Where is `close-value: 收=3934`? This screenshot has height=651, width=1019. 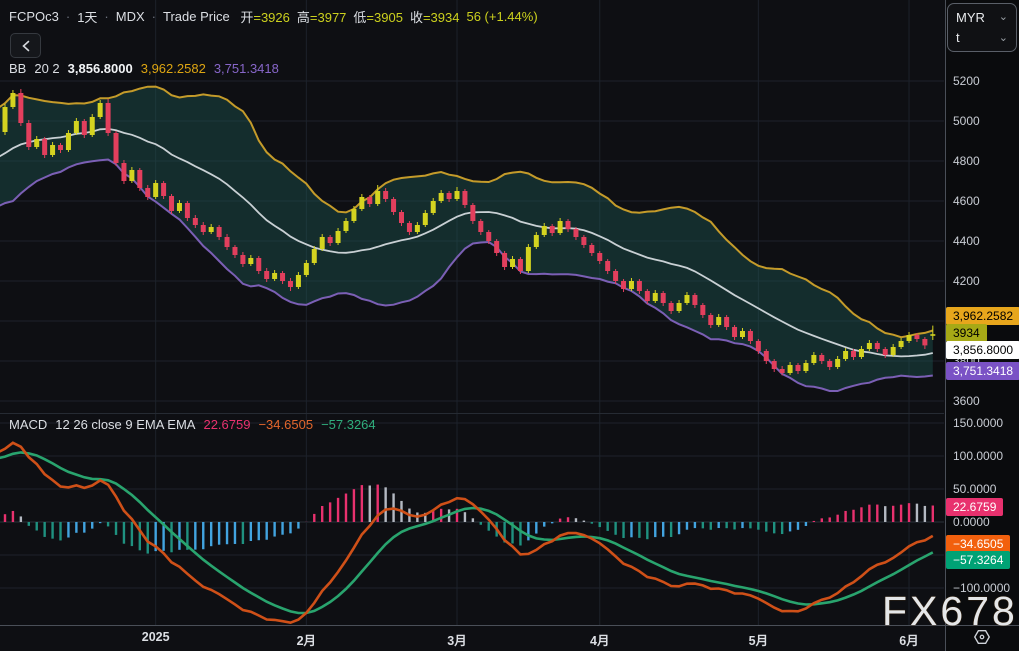 close-value: 收=3934 is located at coordinates (434, 17).